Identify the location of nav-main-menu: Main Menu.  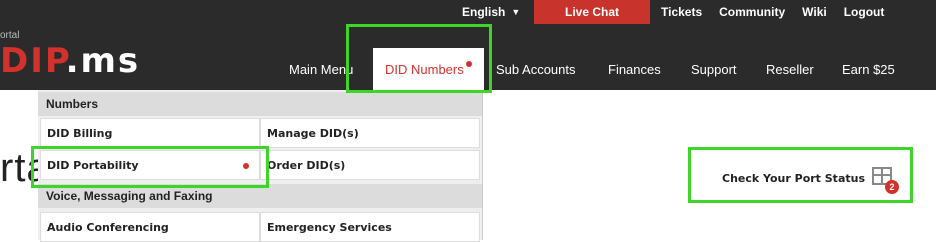
(321, 69).